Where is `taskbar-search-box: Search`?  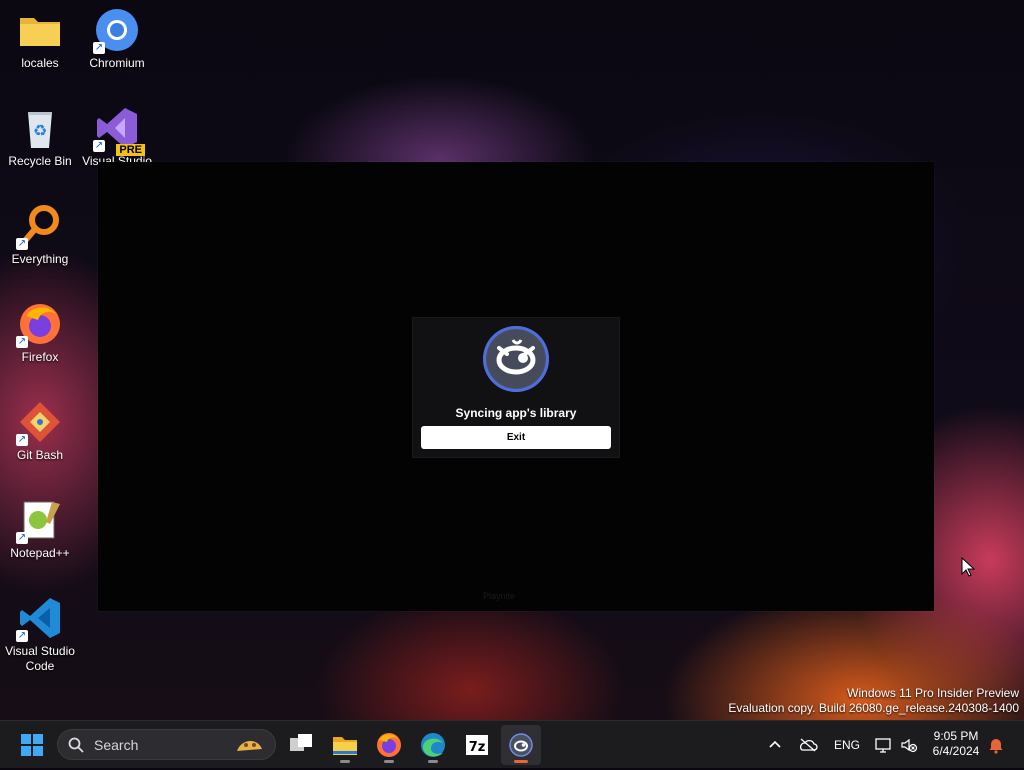
taskbar-search-box: Search is located at coordinates (166, 744).